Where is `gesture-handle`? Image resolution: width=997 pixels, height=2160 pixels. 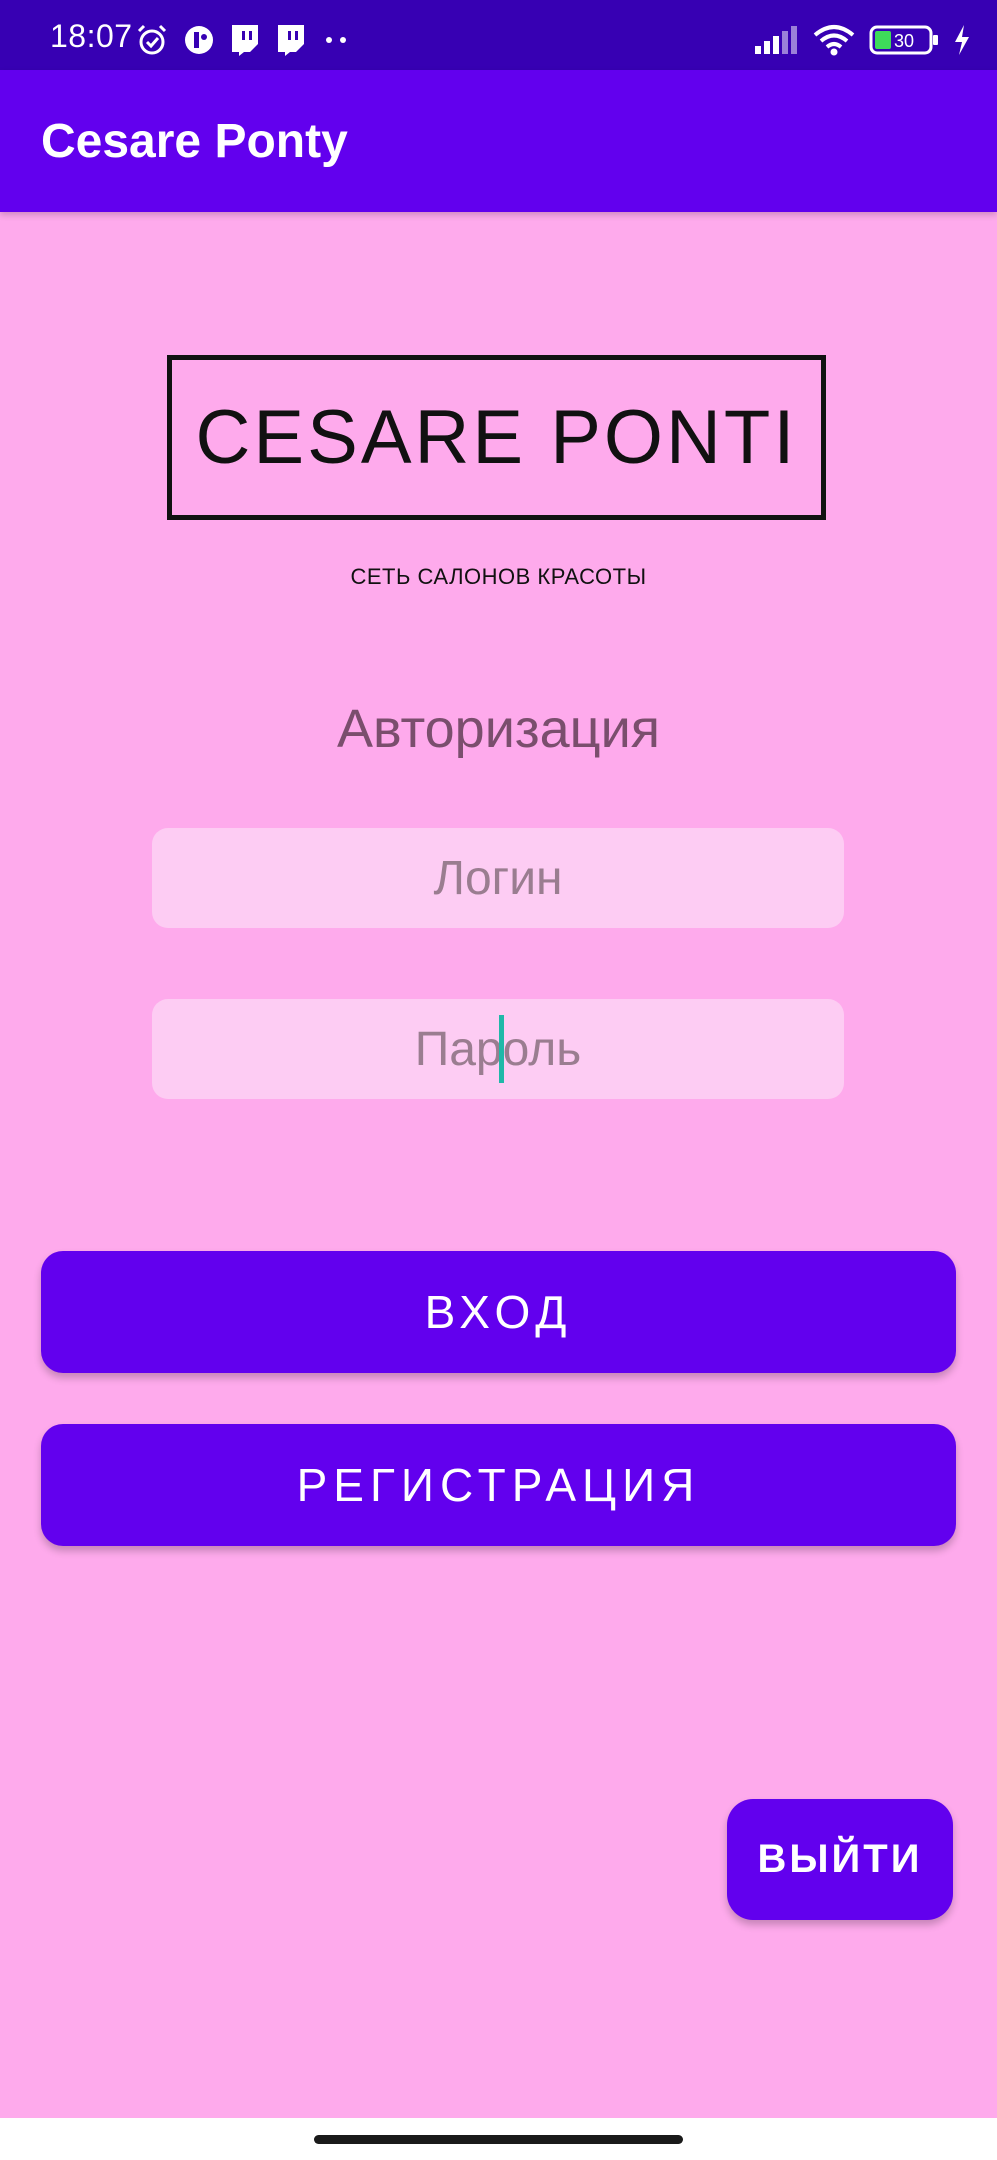 gesture-handle is located at coordinates (498, 2139).